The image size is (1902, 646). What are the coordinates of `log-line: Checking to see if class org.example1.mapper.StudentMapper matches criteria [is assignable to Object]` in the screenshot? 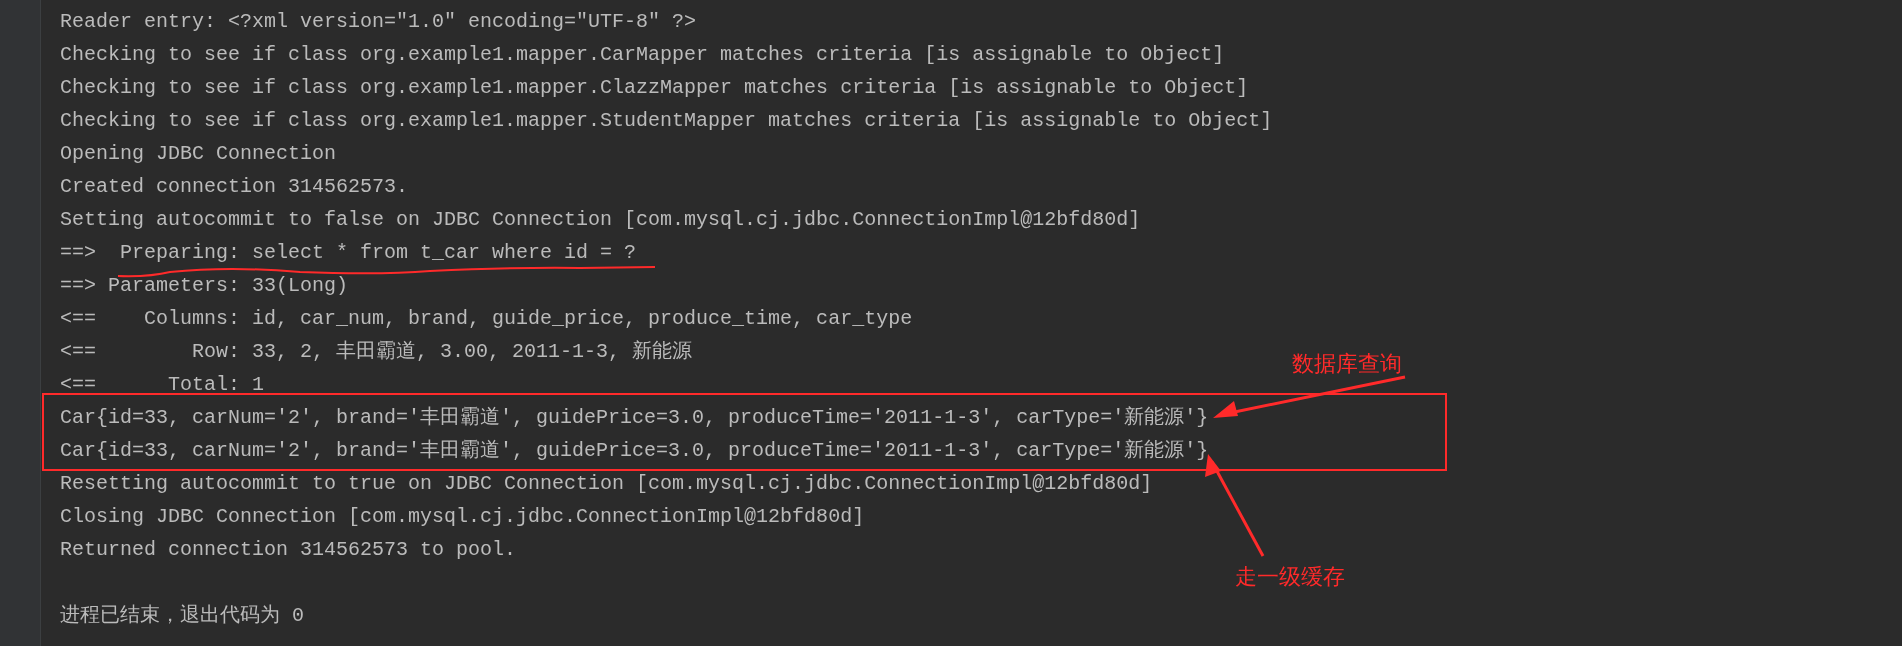 It's located at (666, 121).